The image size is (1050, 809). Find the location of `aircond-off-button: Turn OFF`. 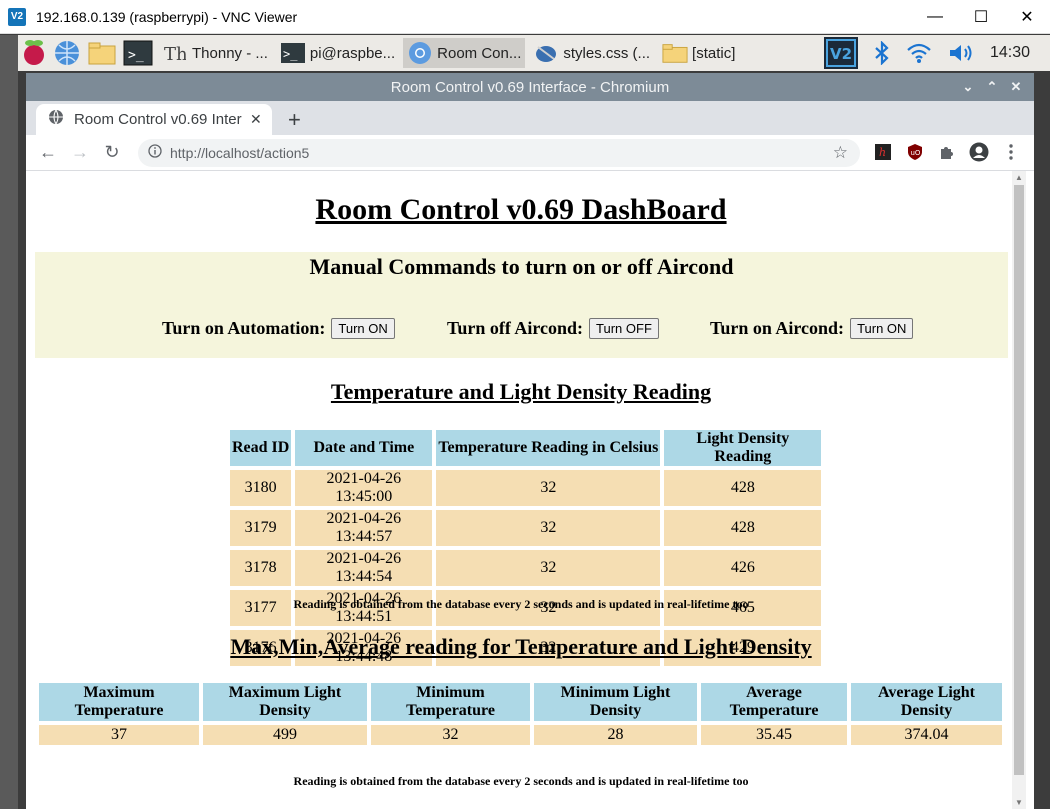

aircond-off-button: Turn OFF is located at coordinates (624, 328).